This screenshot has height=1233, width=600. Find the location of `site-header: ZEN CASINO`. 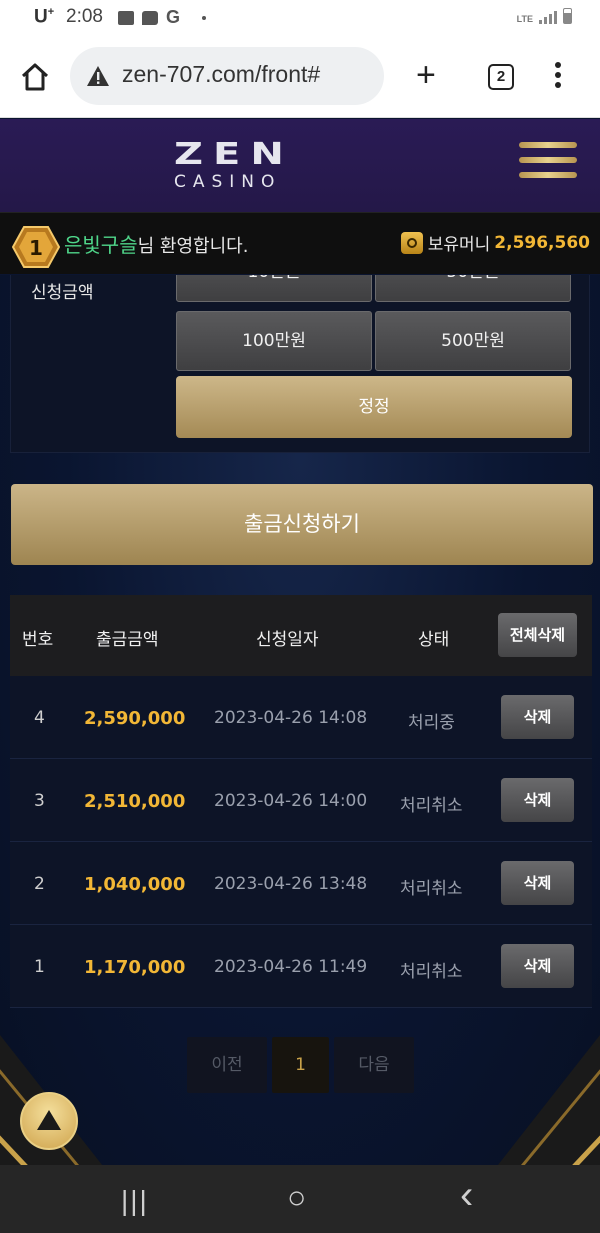

site-header: ZEN CASINO is located at coordinates (300, 165).